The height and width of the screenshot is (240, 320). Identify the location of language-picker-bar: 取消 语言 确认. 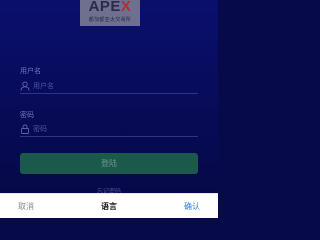
(109, 205).